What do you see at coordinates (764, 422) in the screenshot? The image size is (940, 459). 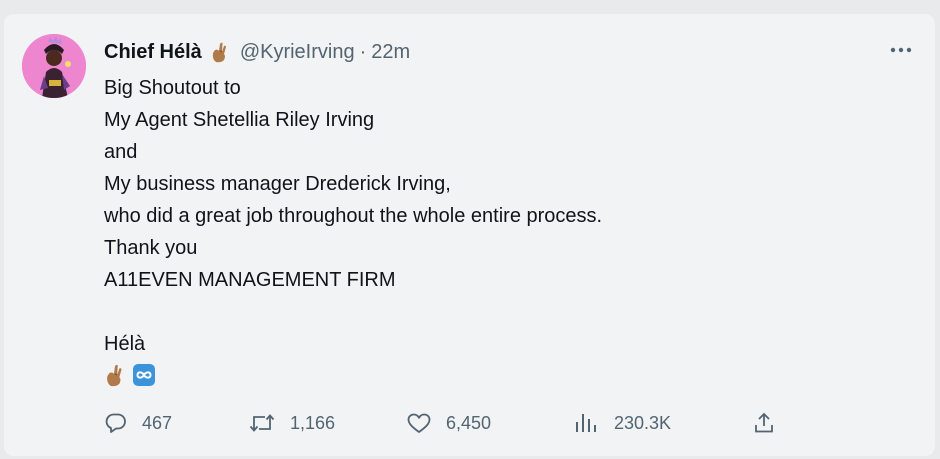 I see `share-upload-icon` at bounding box center [764, 422].